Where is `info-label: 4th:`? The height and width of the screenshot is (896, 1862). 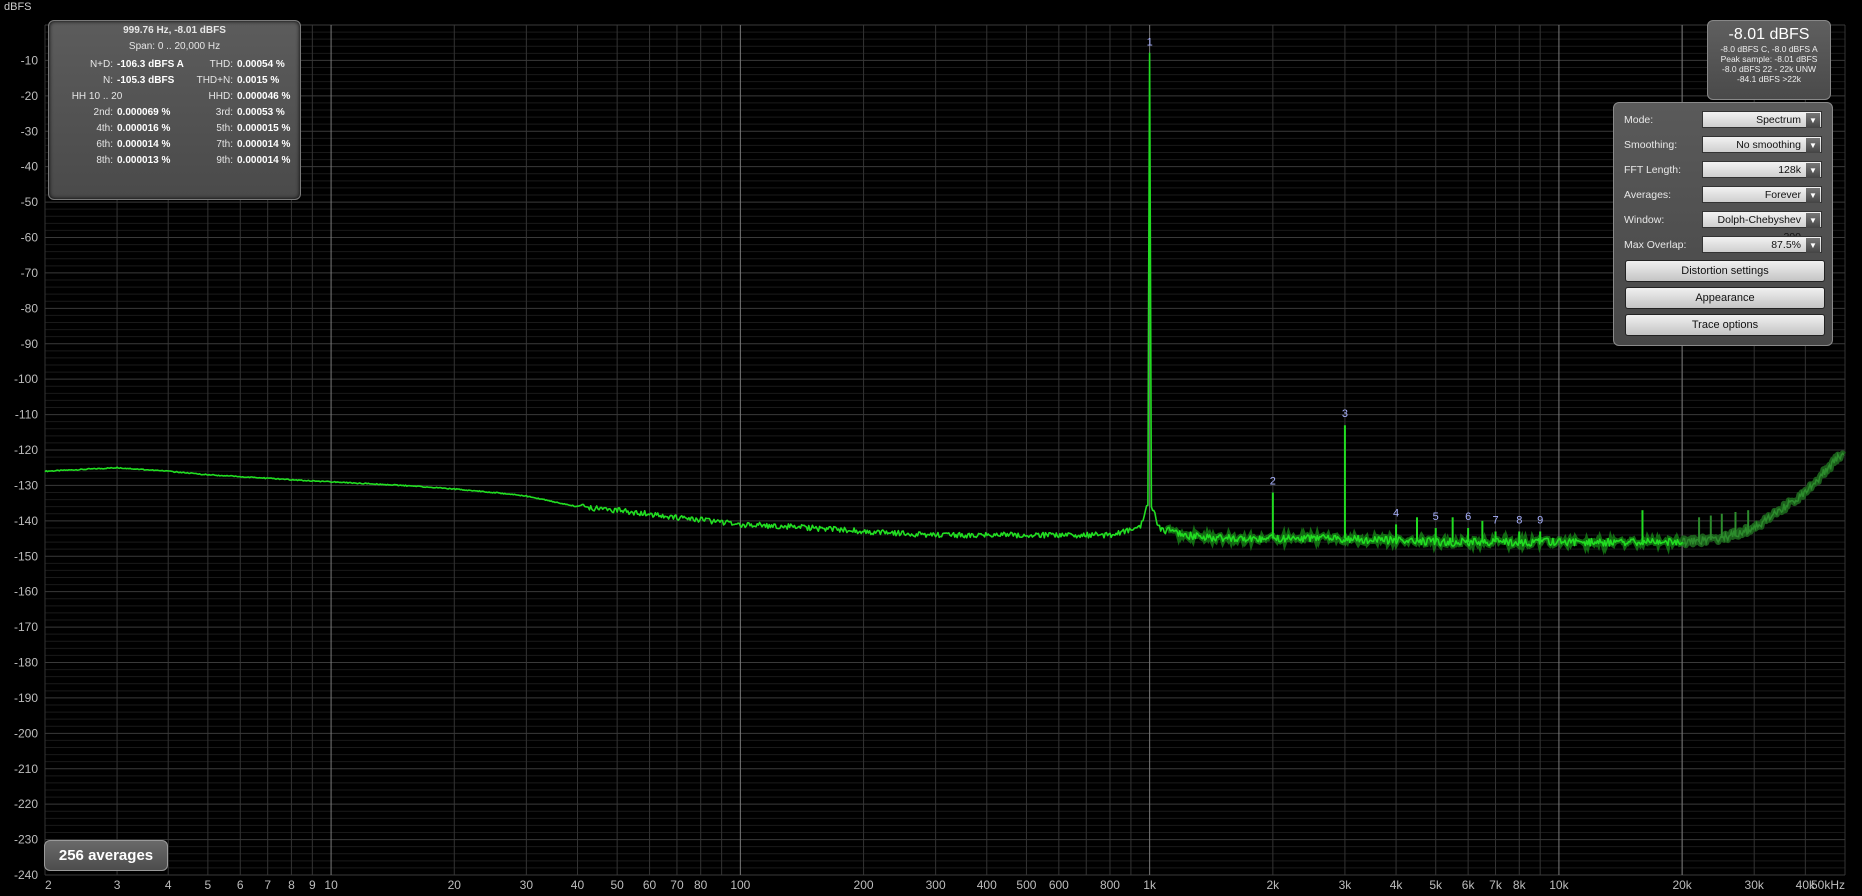
info-label: 4th: is located at coordinates (104, 128).